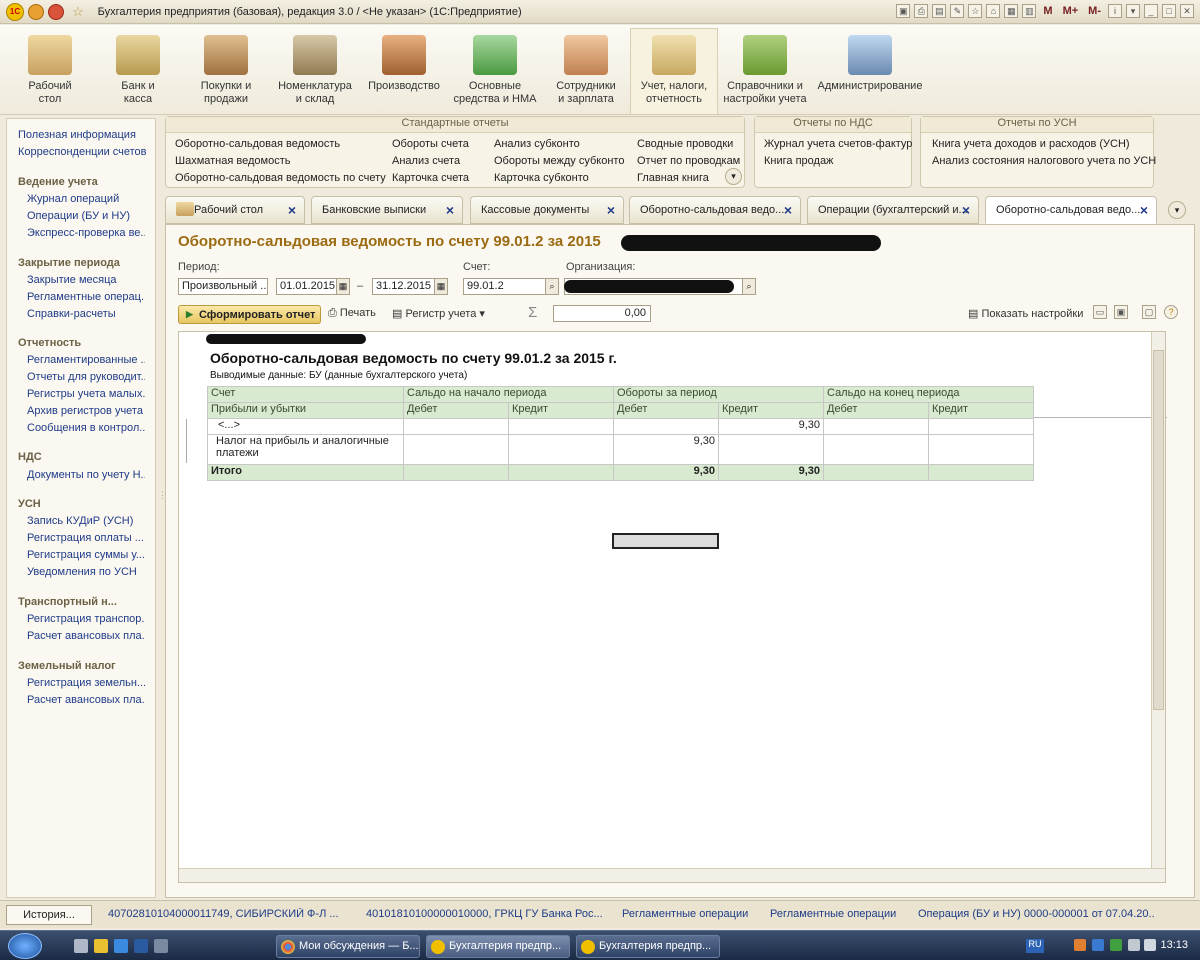 This screenshot has height=960, width=1200. What do you see at coordinates (141, 946) in the screenshot?
I see `word-icon` at bounding box center [141, 946].